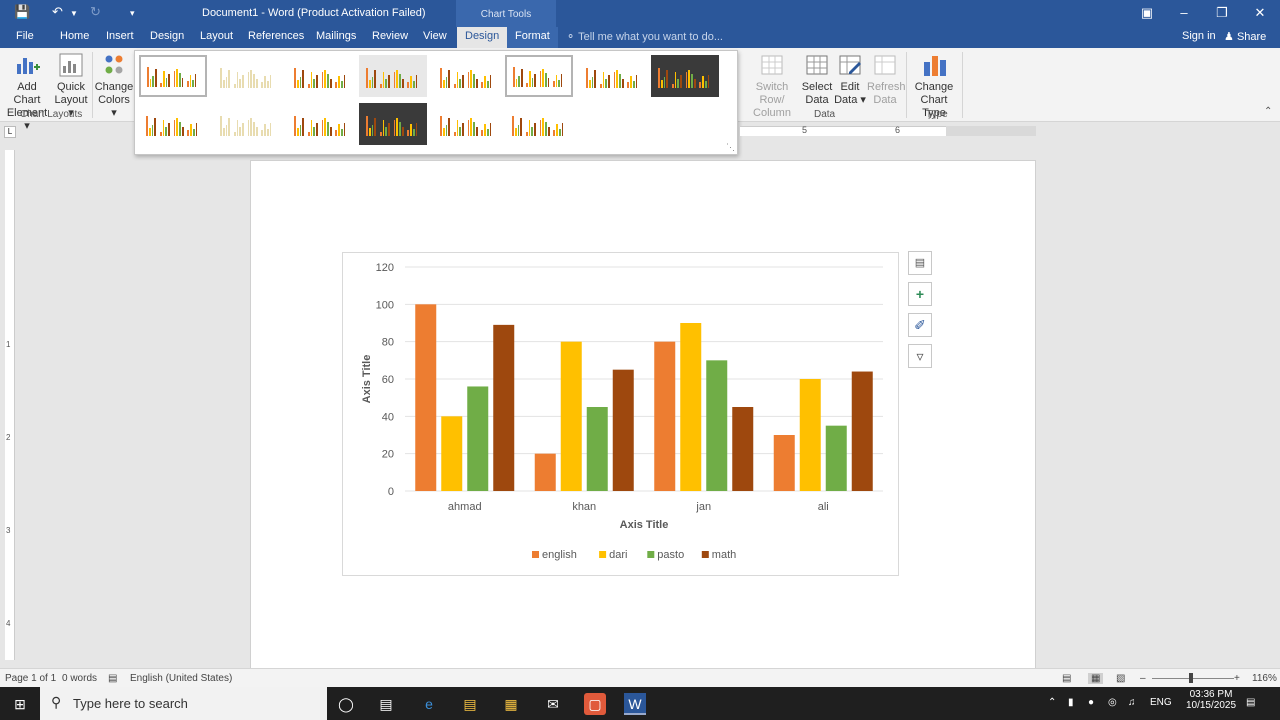 Image resolution: width=1280 pixels, height=720 pixels. What do you see at coordinates (1052, 702) in the screenshot?
I see `show-hidden-icons: ⌃` at bounding box center [1052, 702].